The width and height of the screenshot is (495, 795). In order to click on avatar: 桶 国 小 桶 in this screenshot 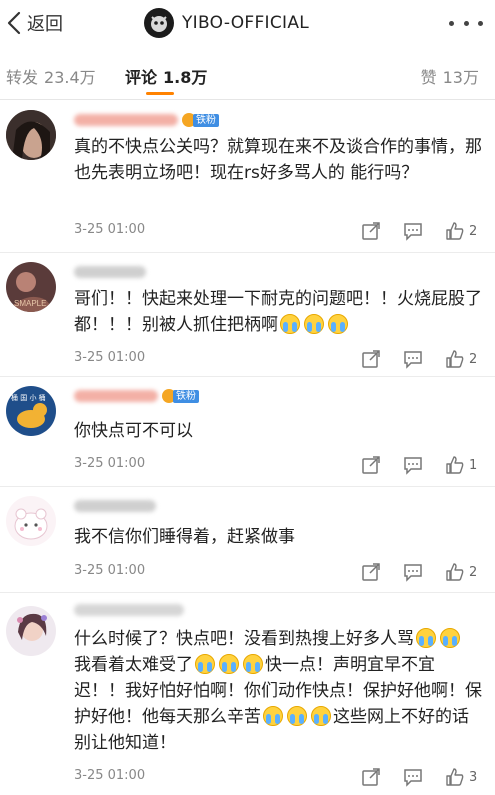, I will do `click(31, 411)`.